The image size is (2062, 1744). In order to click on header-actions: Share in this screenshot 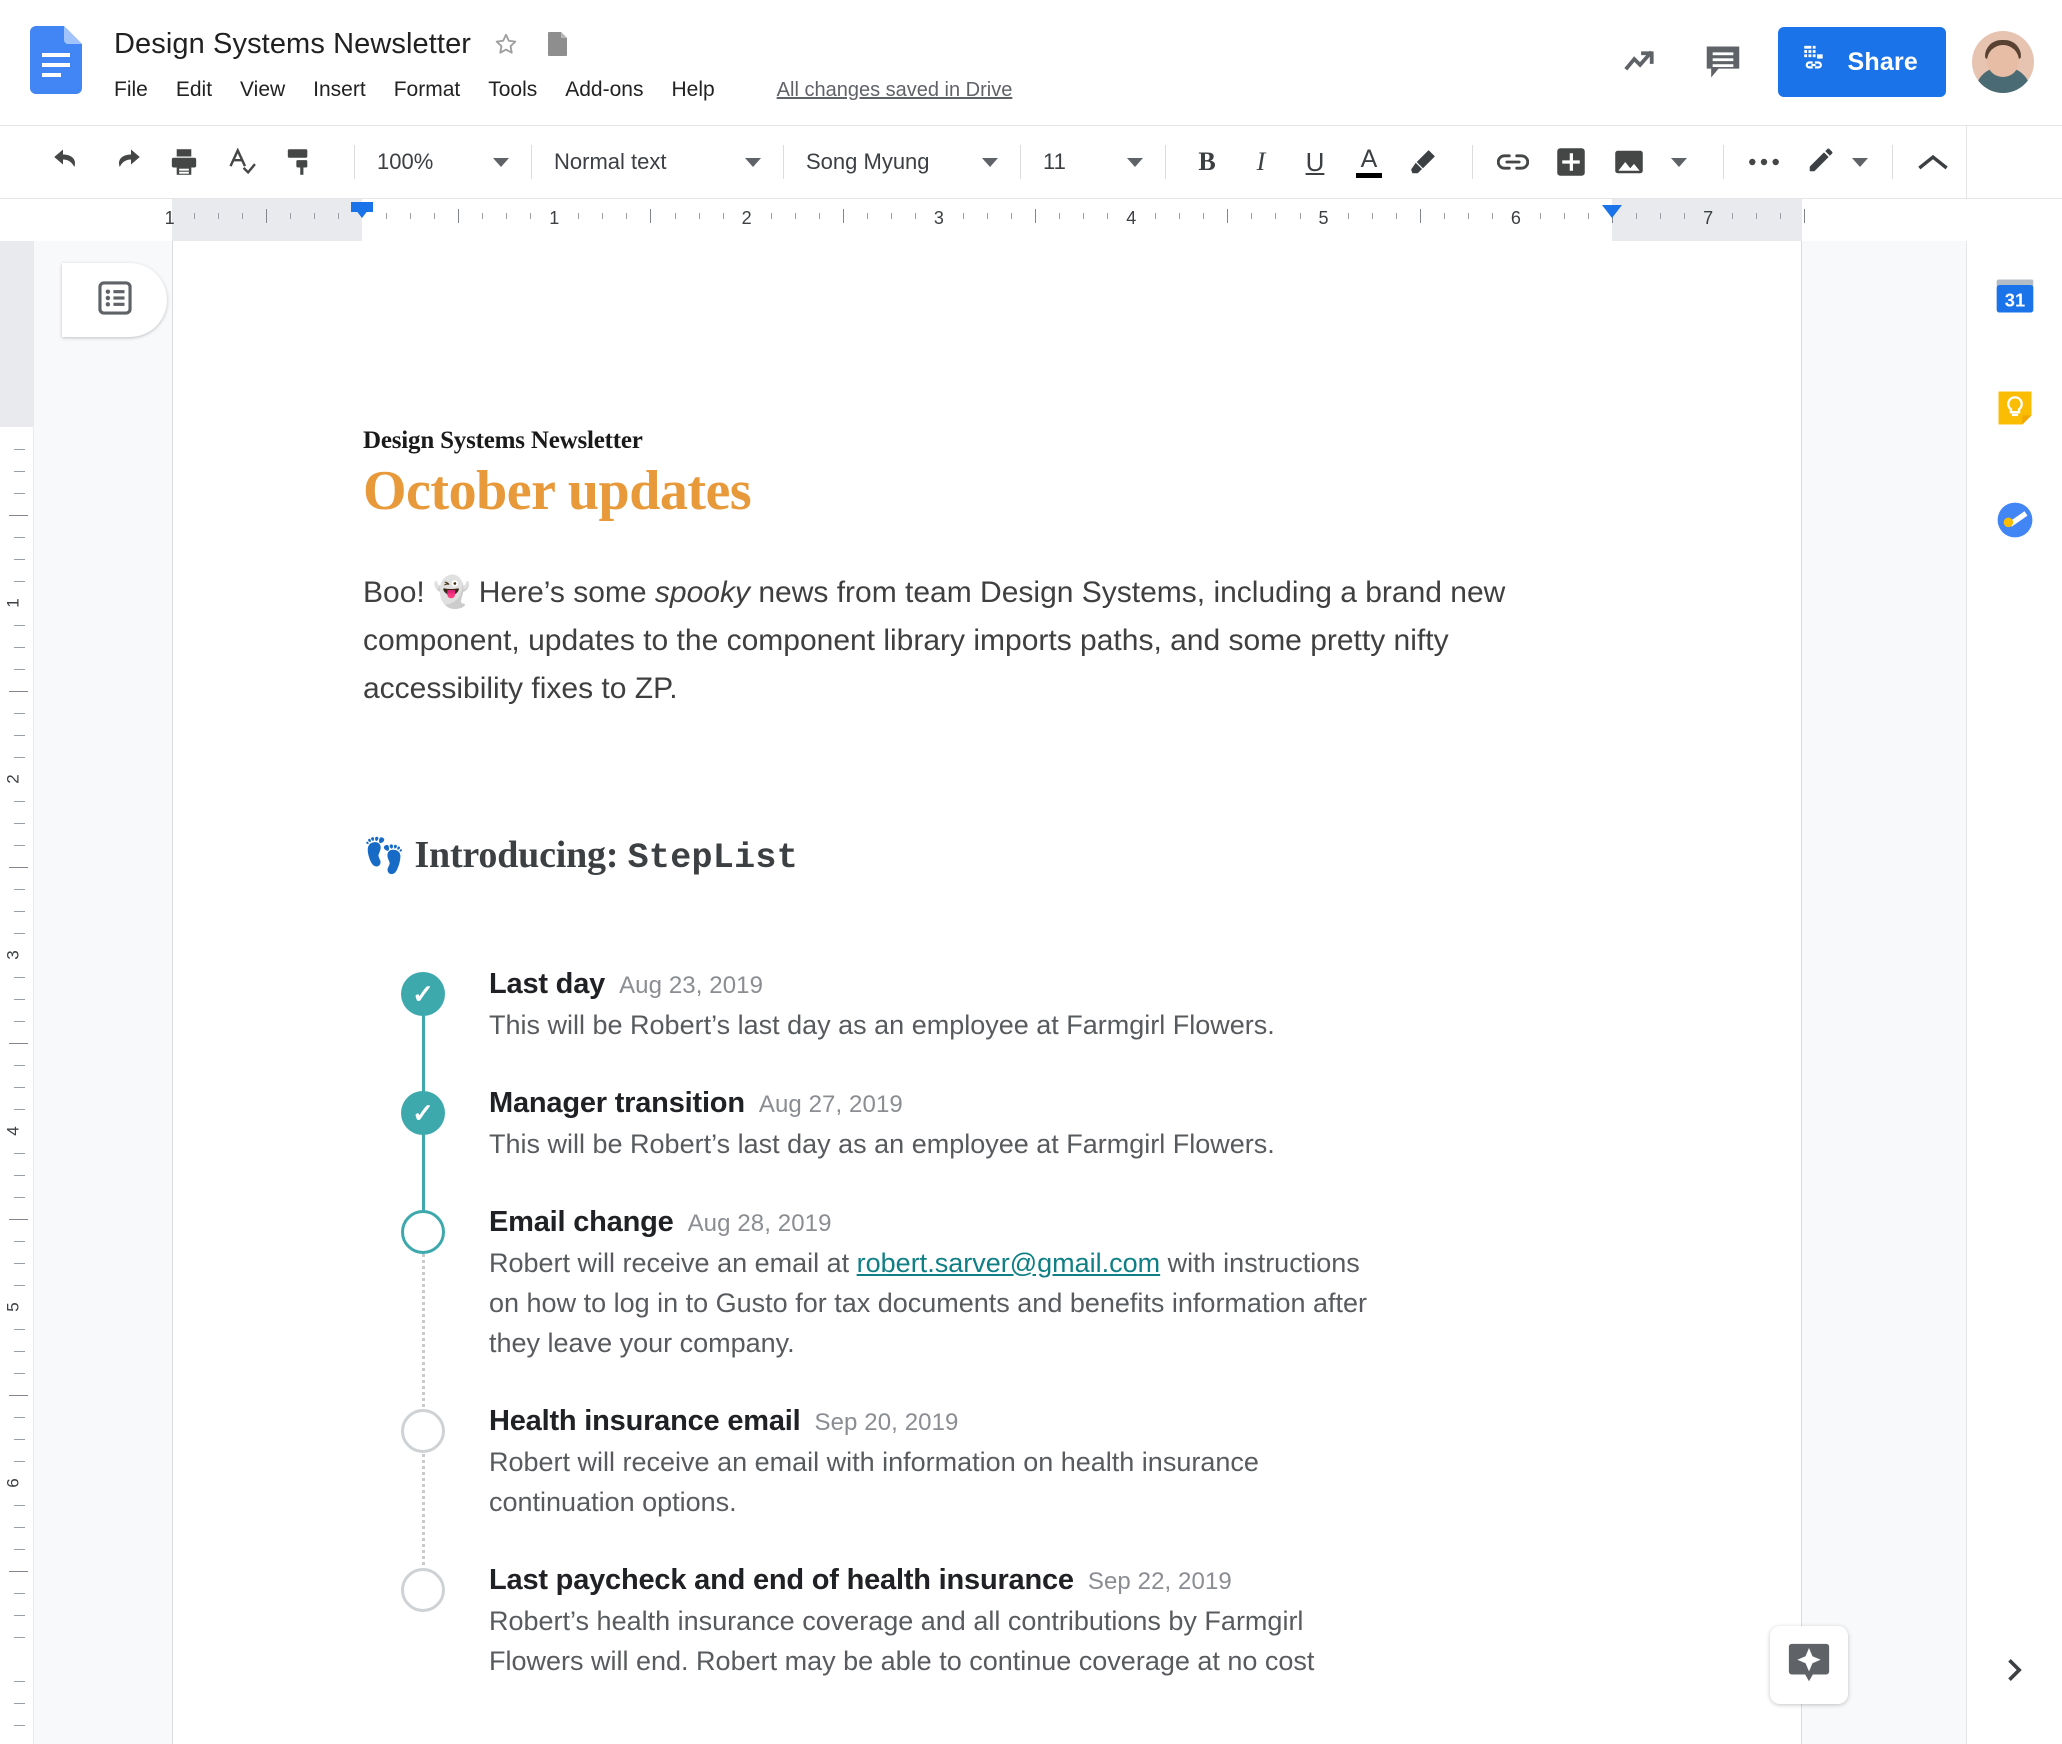, I will do `click(1829, 62)`.